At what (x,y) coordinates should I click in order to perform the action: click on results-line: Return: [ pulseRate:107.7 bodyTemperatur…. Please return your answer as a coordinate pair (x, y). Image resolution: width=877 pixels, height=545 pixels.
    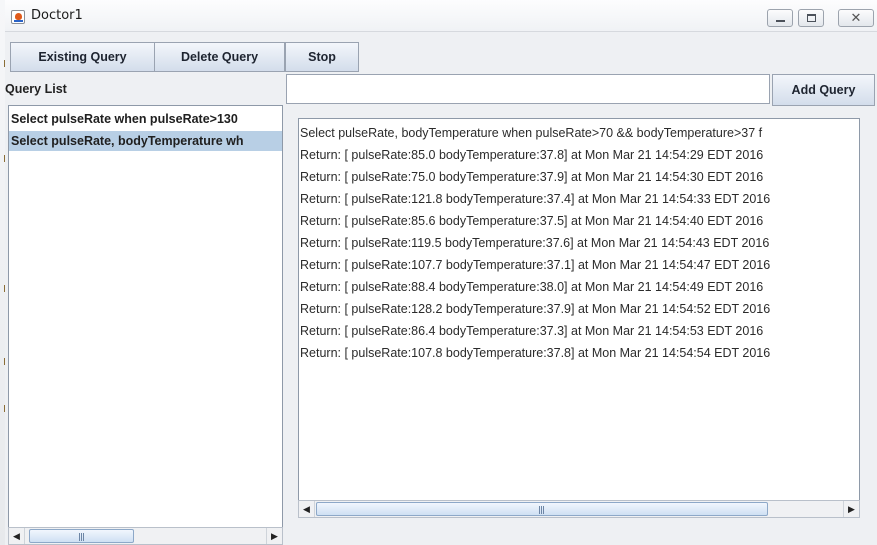
    Looking at the image, I should click on (535, 265).